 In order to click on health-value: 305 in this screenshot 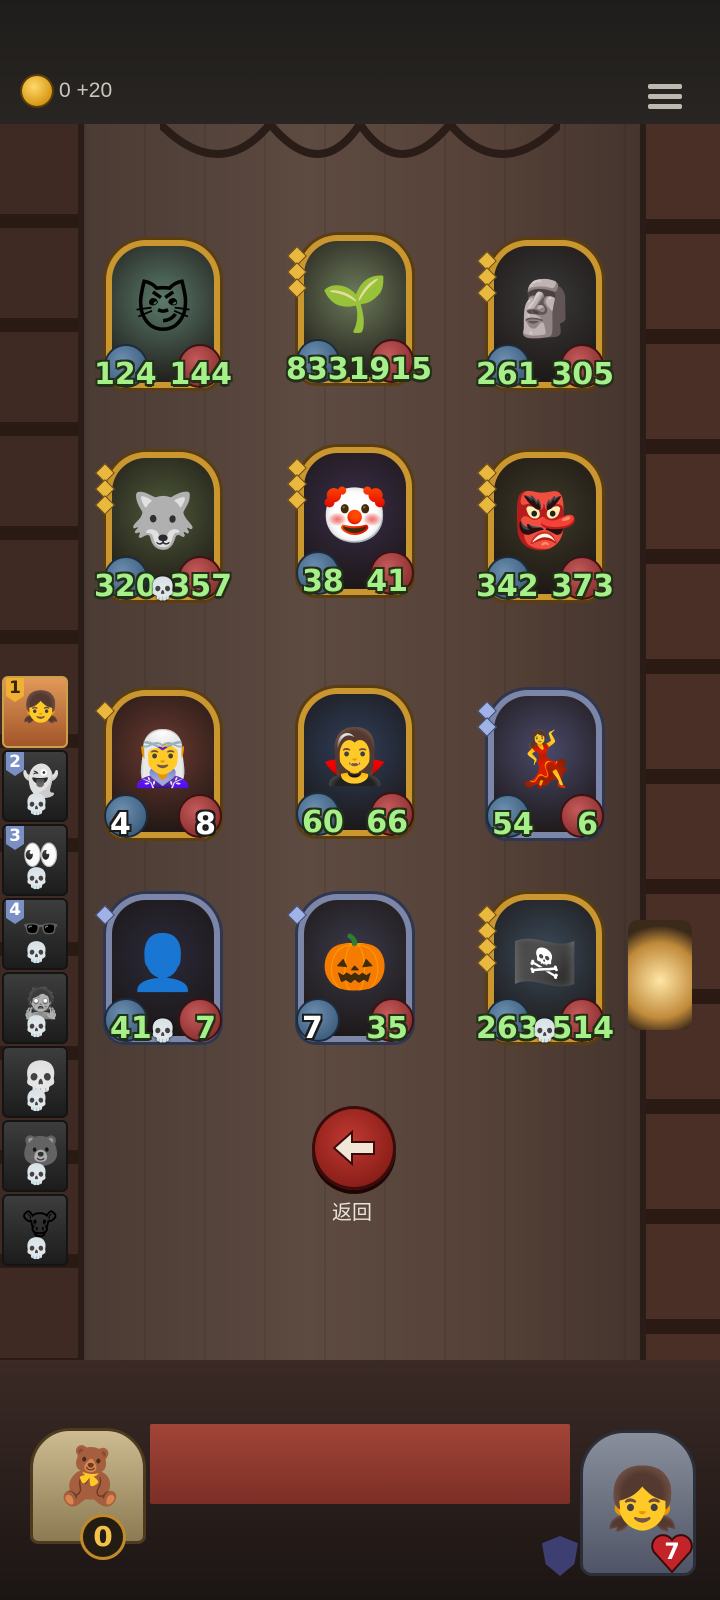, I will do `click(582, 374)`.